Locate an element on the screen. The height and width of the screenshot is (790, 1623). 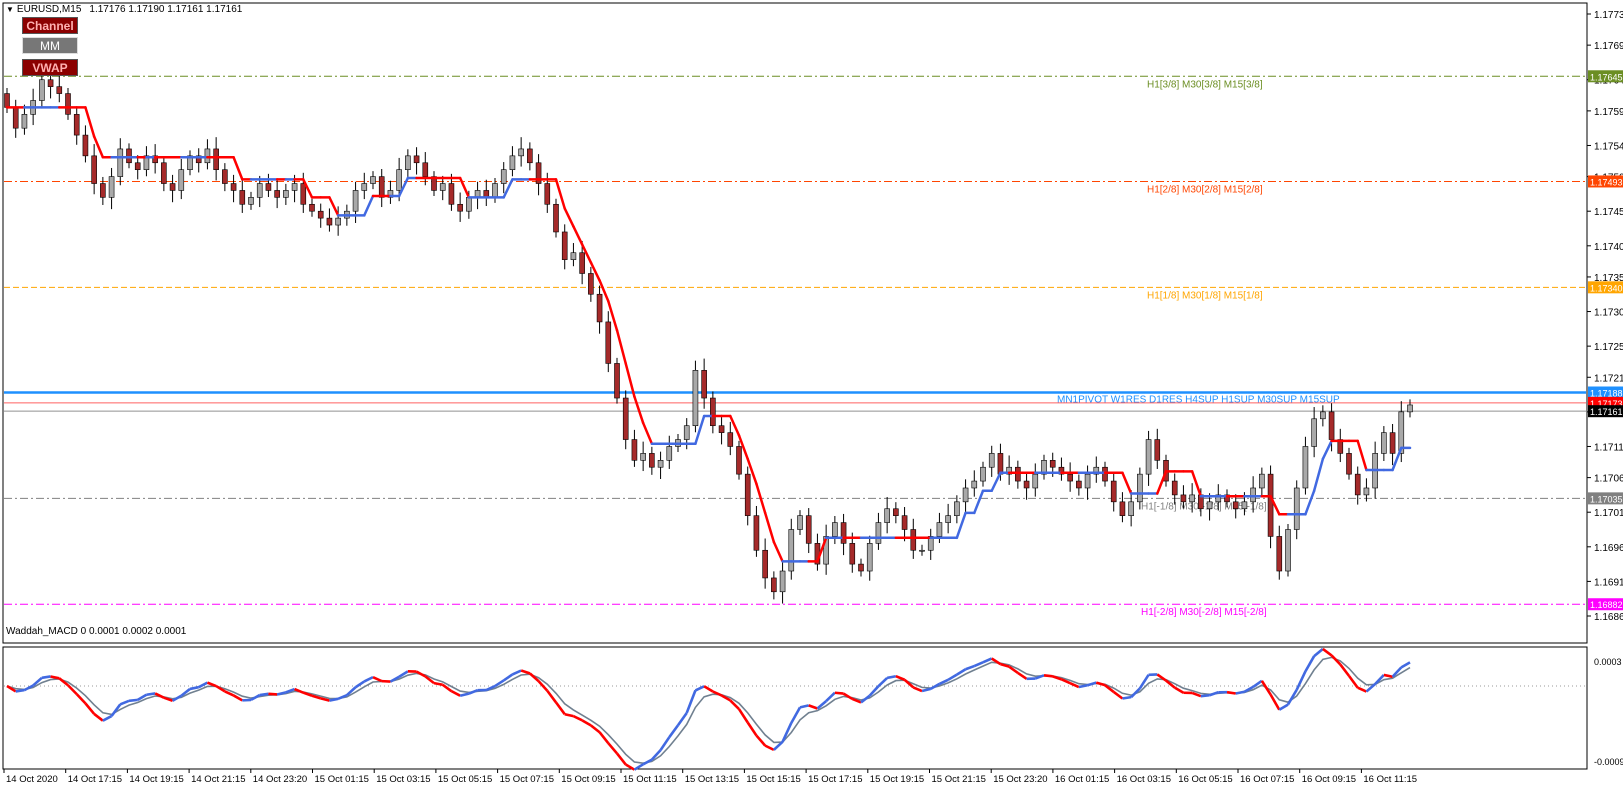
price-tick-label: 1.17690 is located at coordinates (1608, 46).